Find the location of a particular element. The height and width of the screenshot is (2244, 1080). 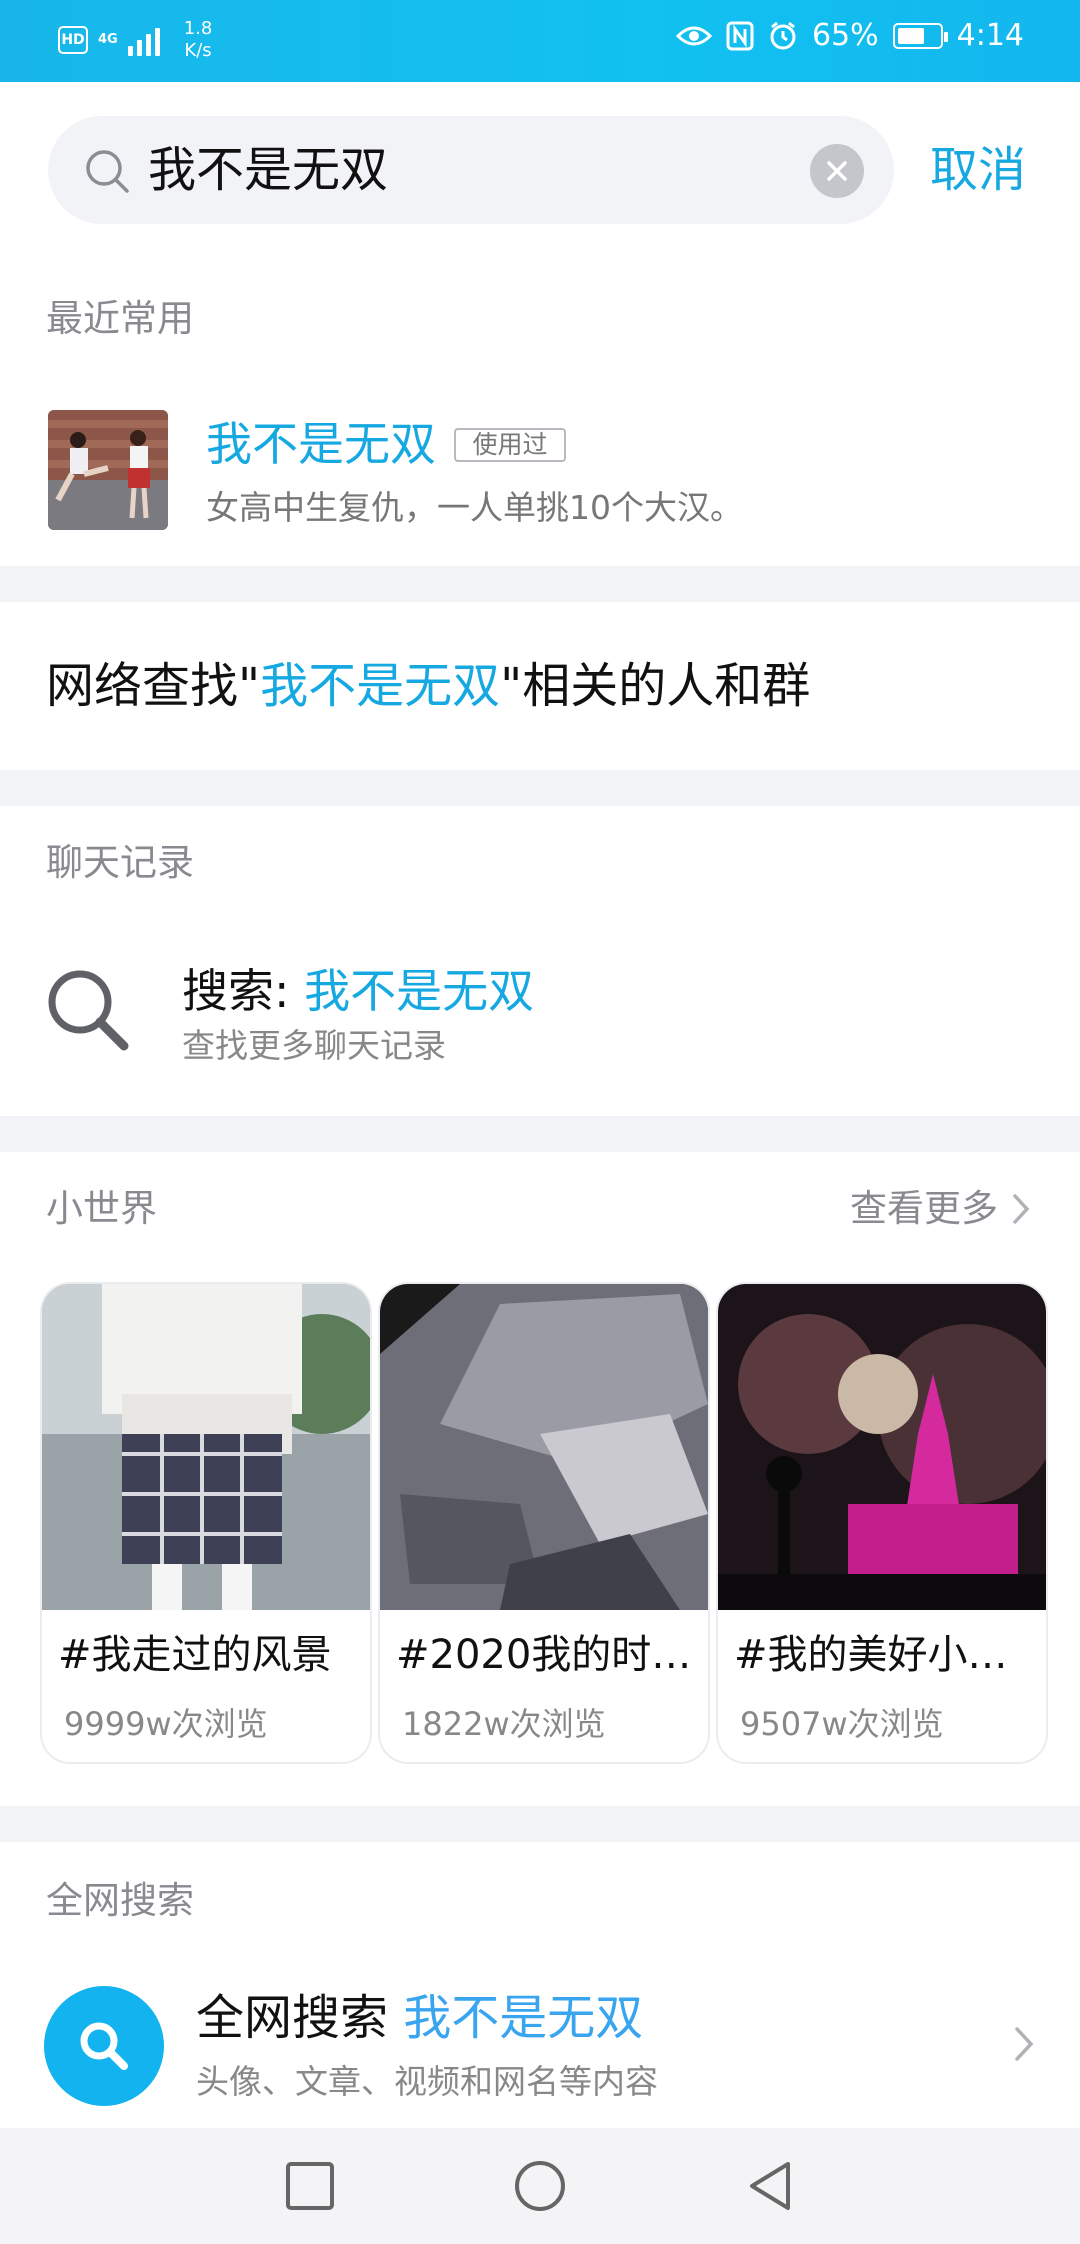

web-search-item: 全网搜索 我不是无双 is located at coordinates (419, 2018).